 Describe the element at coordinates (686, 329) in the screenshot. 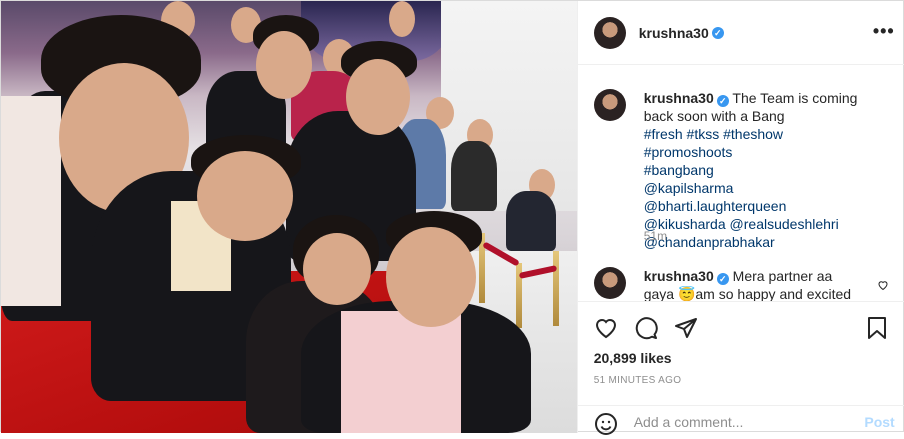

I see `share-icon` at that location.